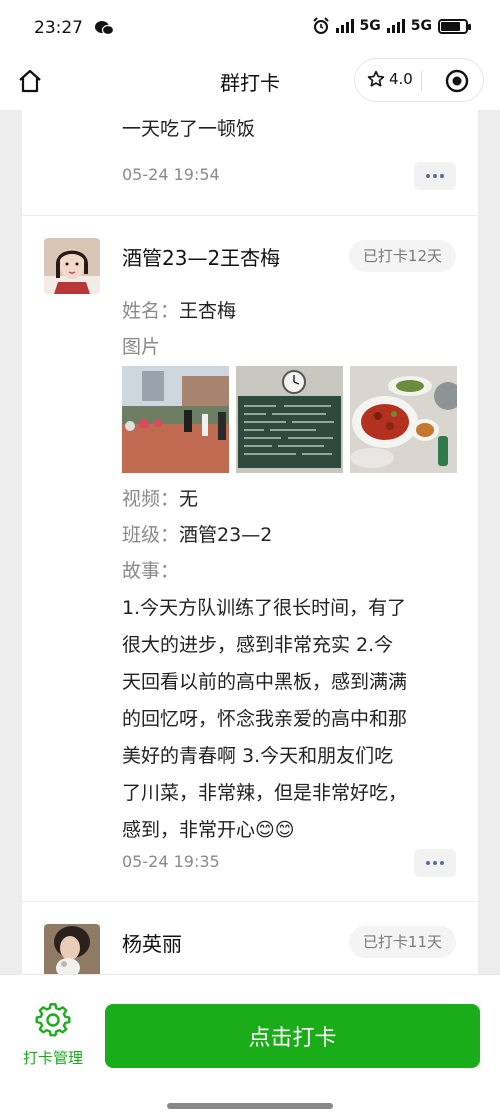 The image size is (500, 1117). Describe the element at coordinates (250, 938) in the screenshot. I see `post-item: 杨英丽 已打卡11天` at that location.